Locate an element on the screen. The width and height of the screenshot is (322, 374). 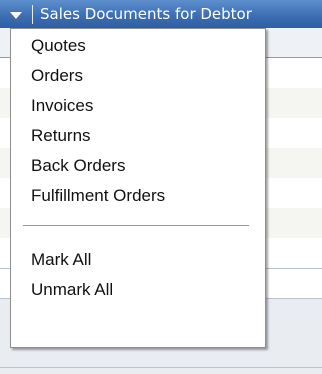
menu-item-invoices: Invoices is located at coordinates (62, 106).